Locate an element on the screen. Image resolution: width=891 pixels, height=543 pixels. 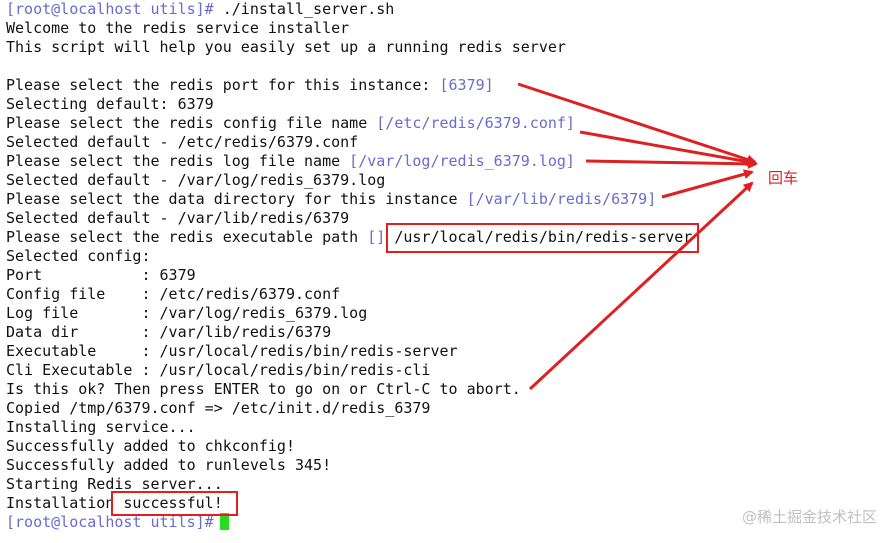
installation-prefix: Installation is located at coordinates (60, 503).